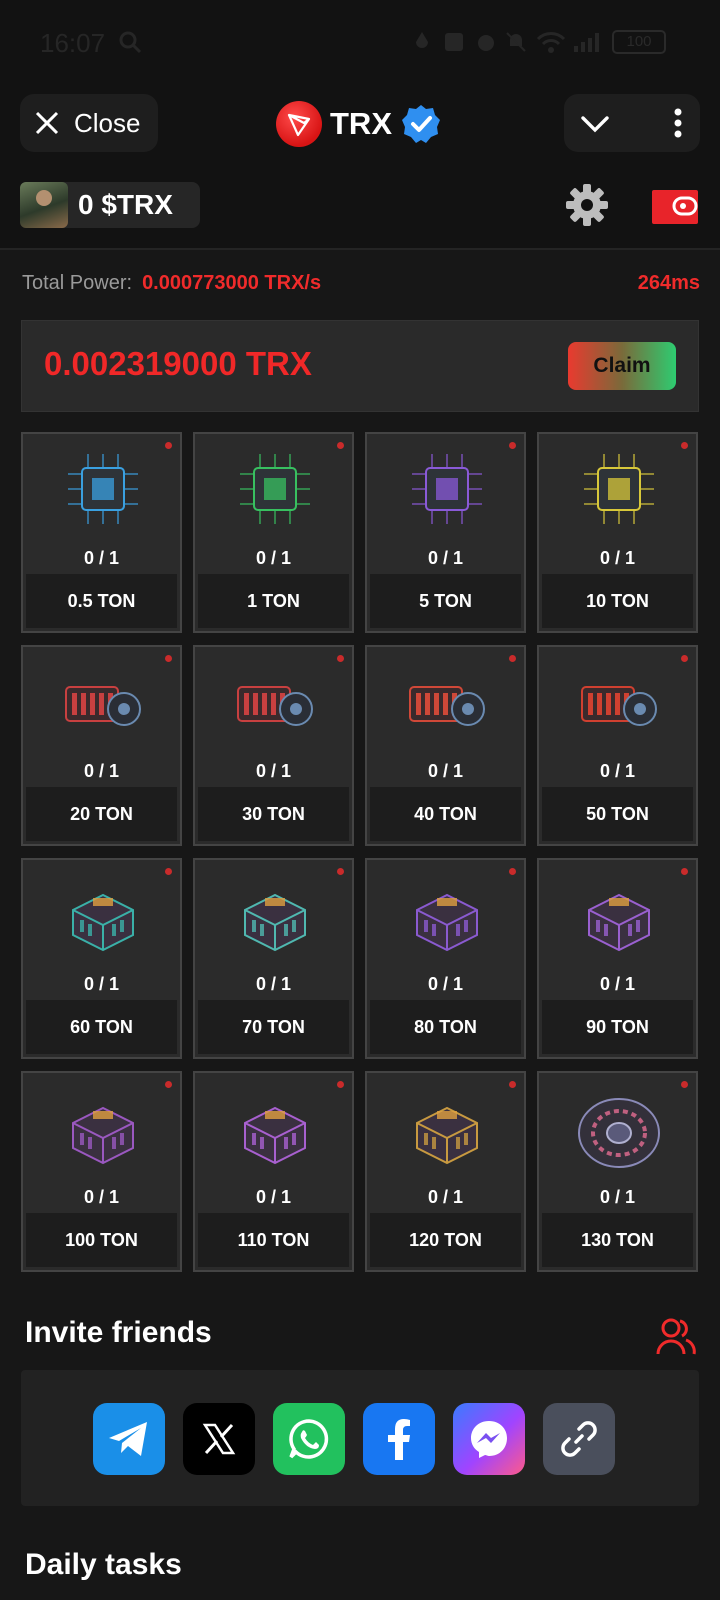  I want to click on balance-chip: 0 $TRX, so click(110, 205).